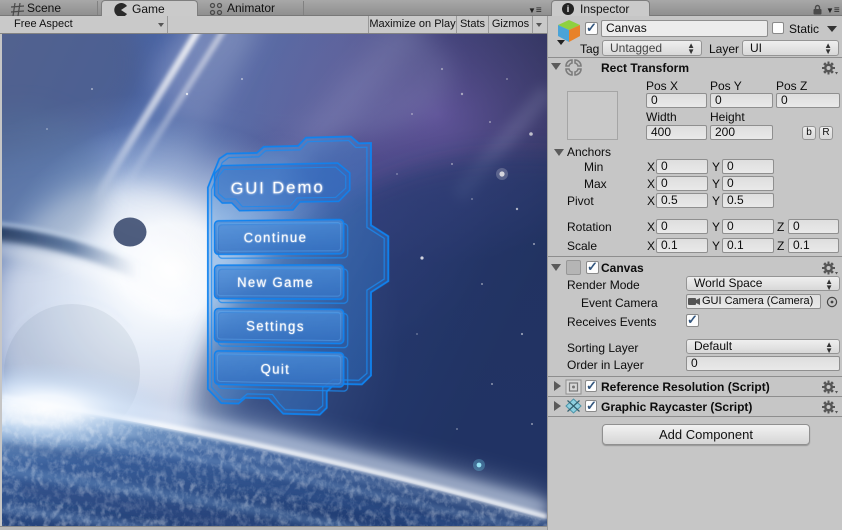 The width and height of the screenshot is (842, 530). What do you see at coordinates (278, 187) in the screenshot?
I see `svg-text: GUI Demo` at bounding box center [278, 187].